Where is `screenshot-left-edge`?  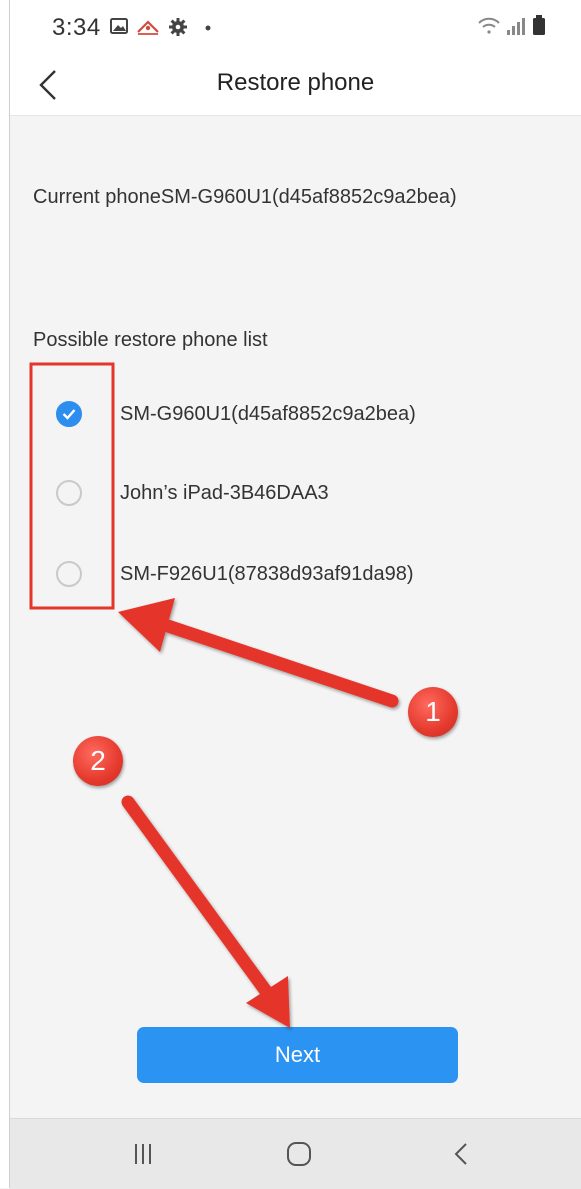 screenshot-left-edge is located at coordinates (5, 594).